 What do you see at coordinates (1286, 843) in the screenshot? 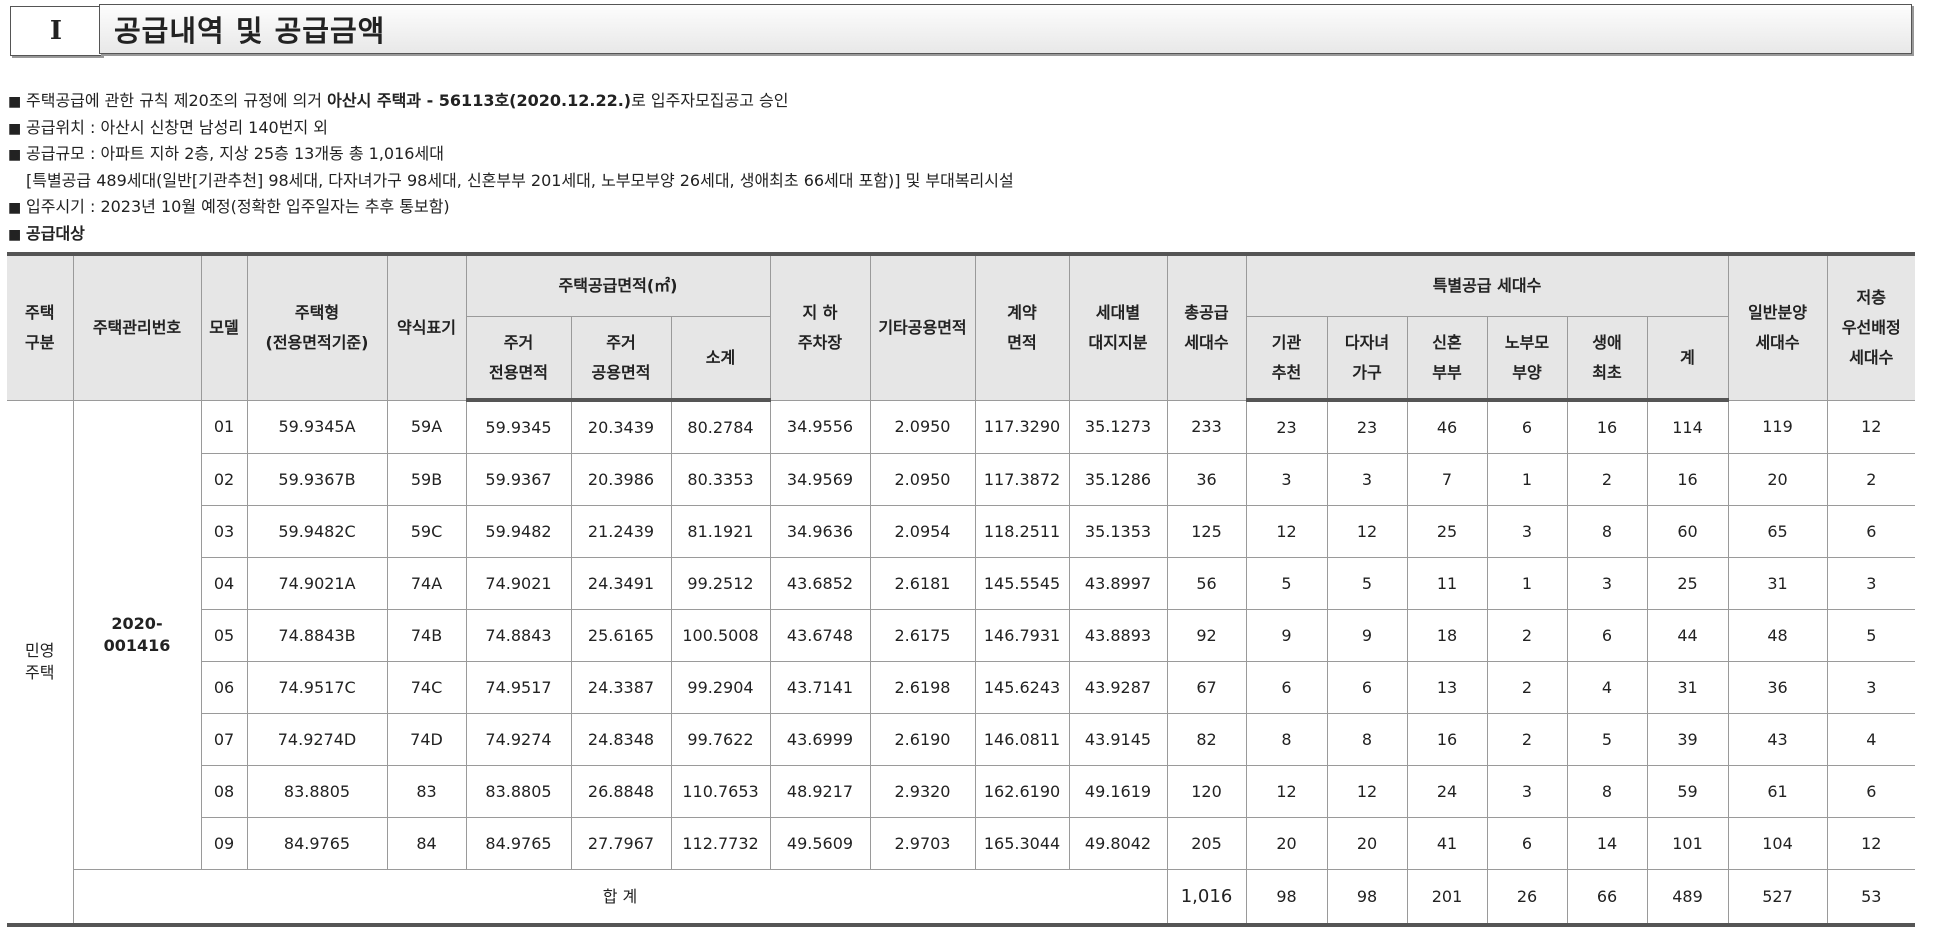
I see `sp-institution-cell: 20` at bounding box center [1286, 843].